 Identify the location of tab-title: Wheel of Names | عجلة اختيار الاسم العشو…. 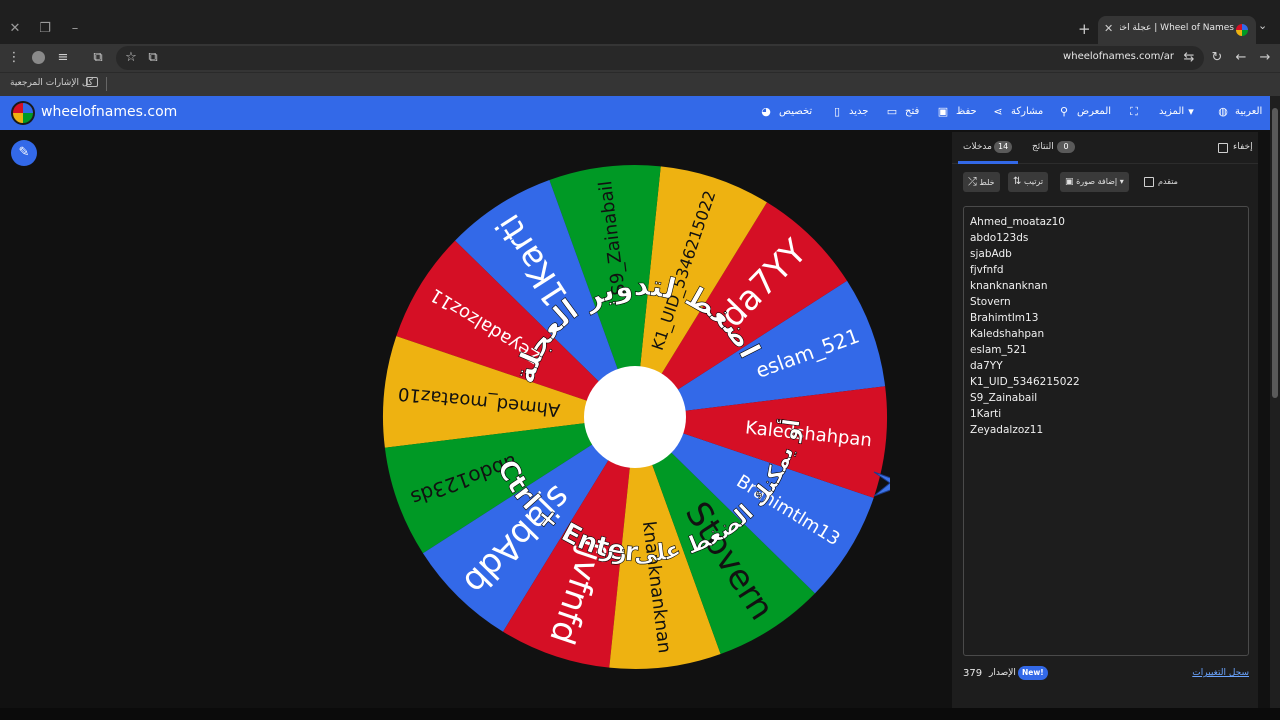
(1177, 28).